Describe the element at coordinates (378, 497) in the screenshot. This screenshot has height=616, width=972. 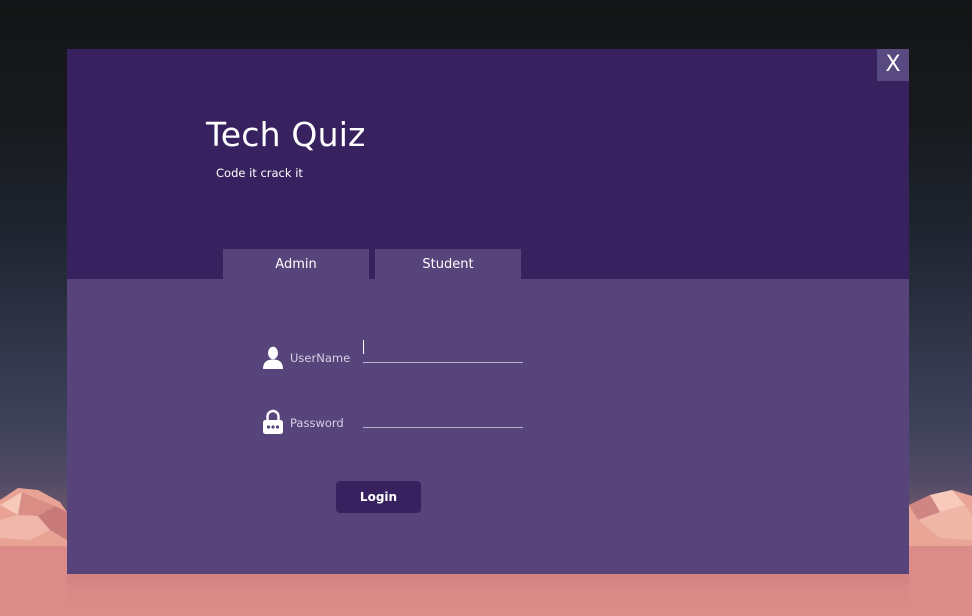
I see `login-button: Login` at that location.